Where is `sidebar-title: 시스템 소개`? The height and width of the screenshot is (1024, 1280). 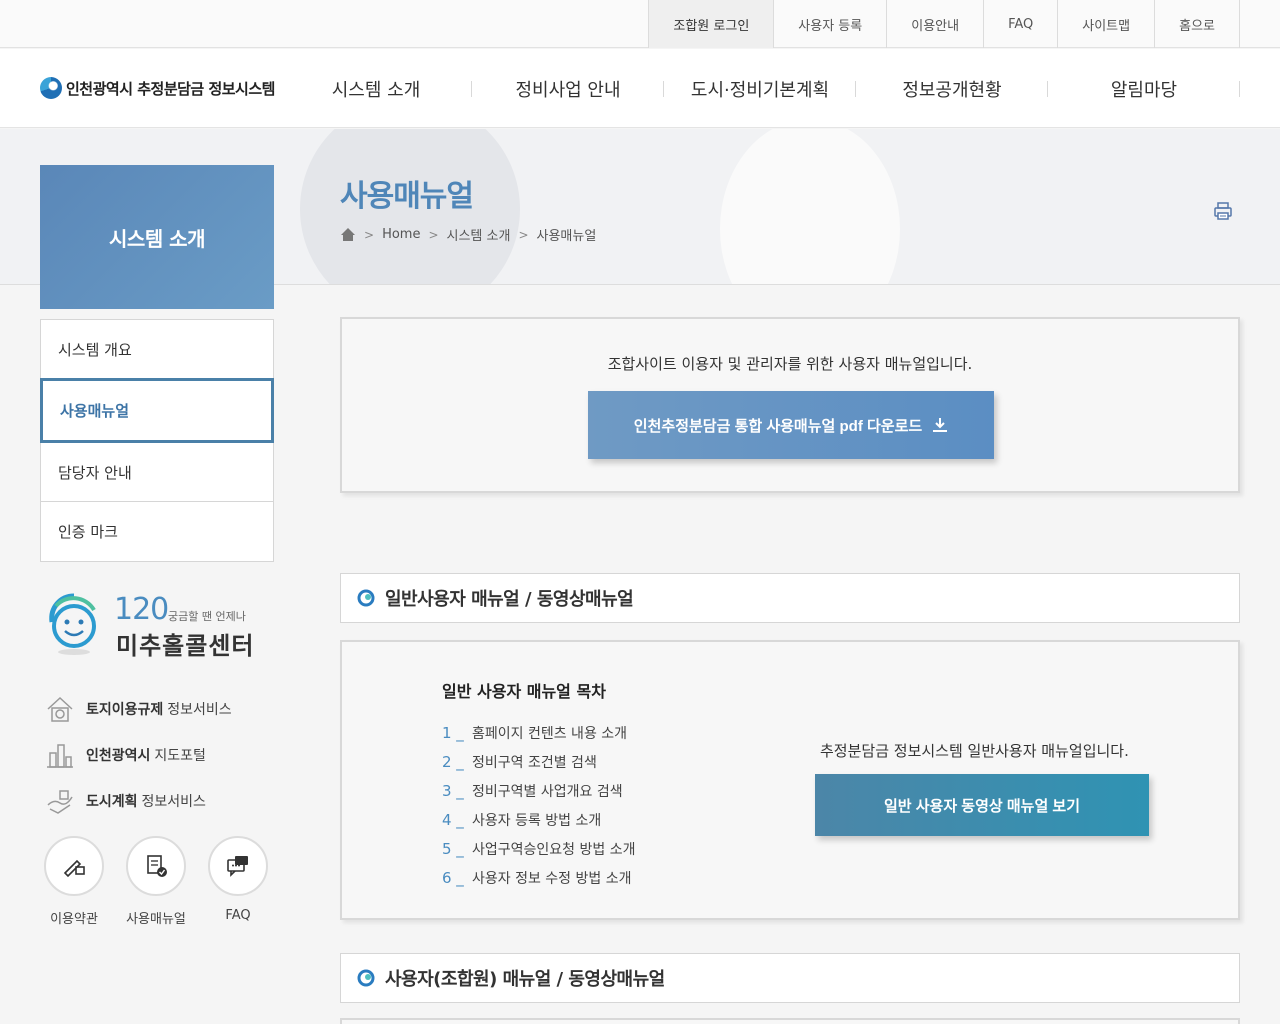 sidebar-title: 시스템 소개 is located at coordinates (157, 237).